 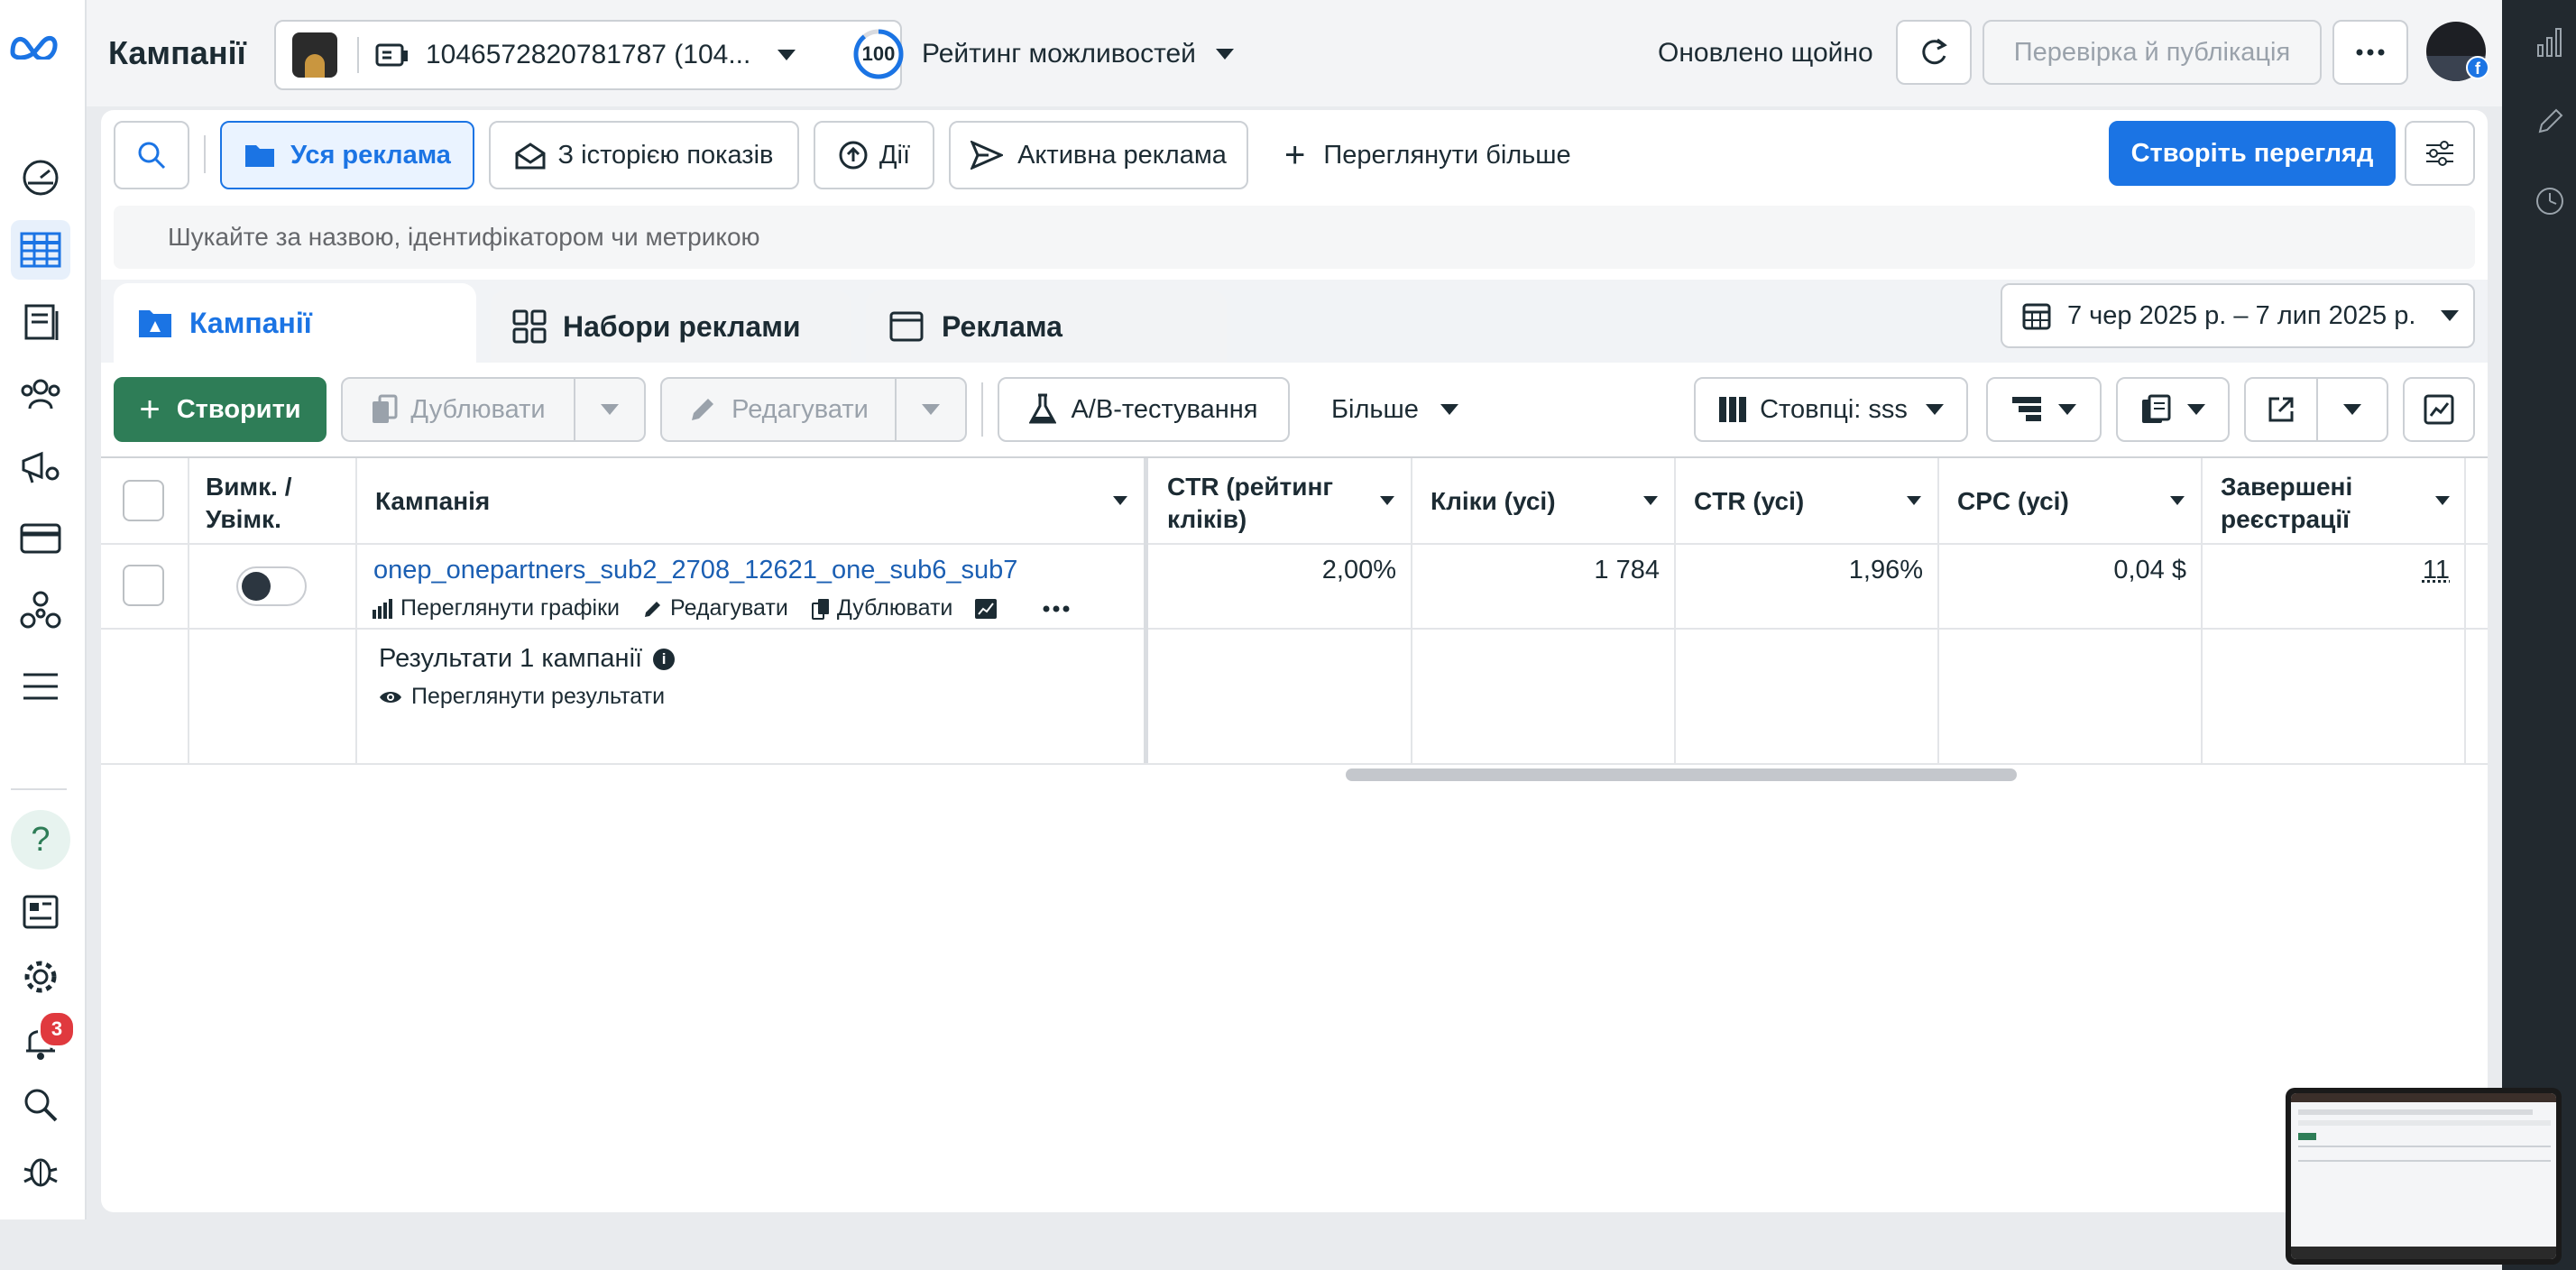 What do you see at coordinates (1834, 409) in the screenshot?
I see `columns-label: Стовпці: sss` at bounding box center [1834, 409].